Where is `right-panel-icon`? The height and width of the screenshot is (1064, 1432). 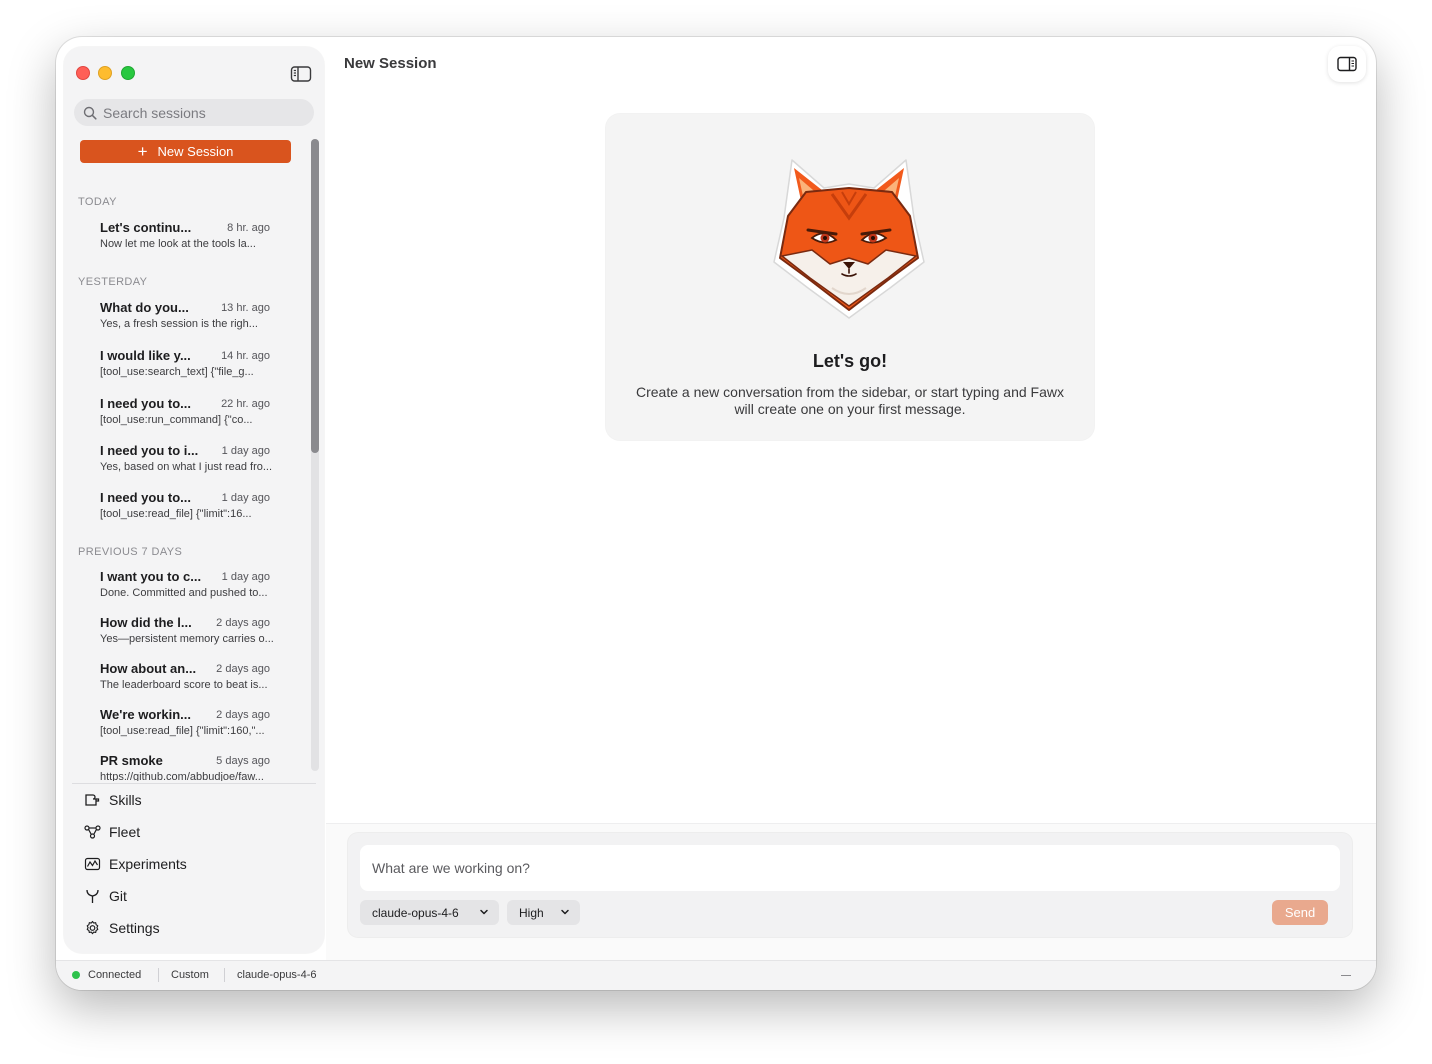
right-panel-icon is located at coordinates (1347, 64).